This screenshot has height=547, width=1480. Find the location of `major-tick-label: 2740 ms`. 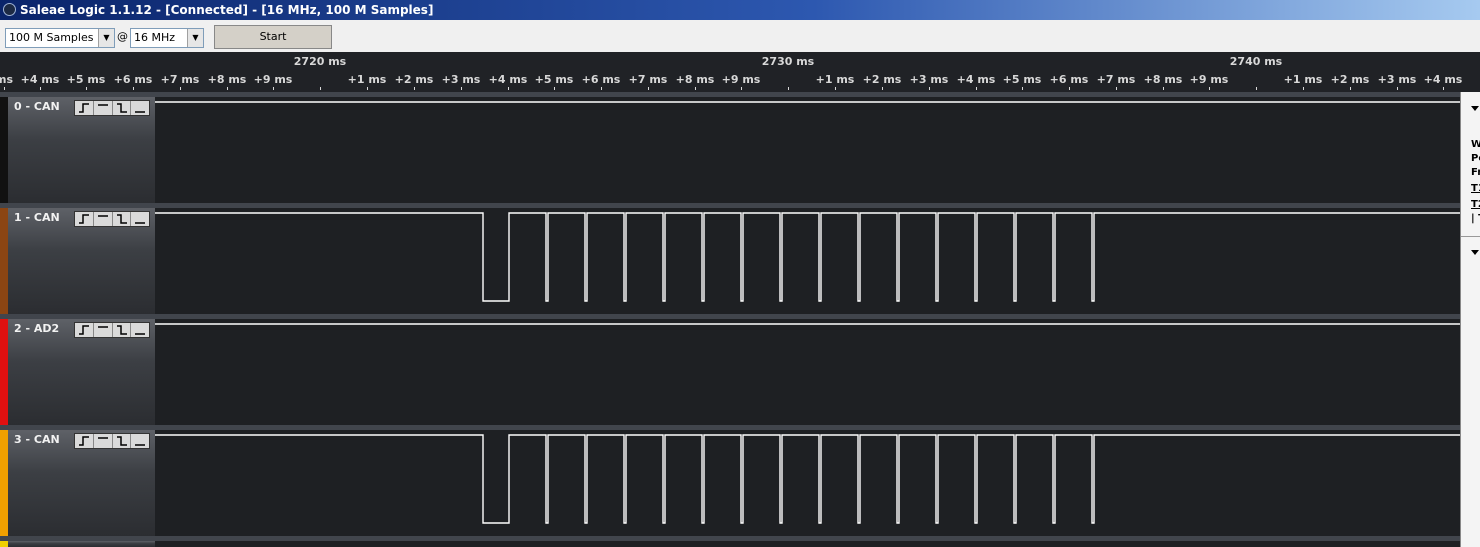

major-tick-label: 2740 ms is located at coordinates (1256, 61).